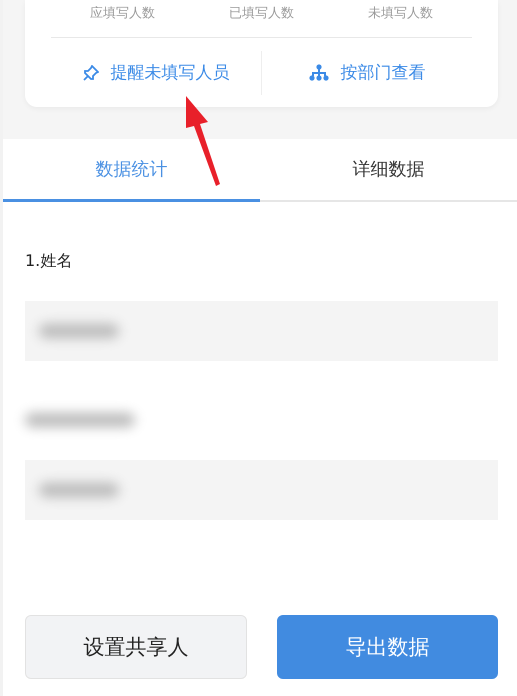  Describe the element at coordinates (400, 13) in the screenshot. I see `stat-label: 未填写人数` at that location.